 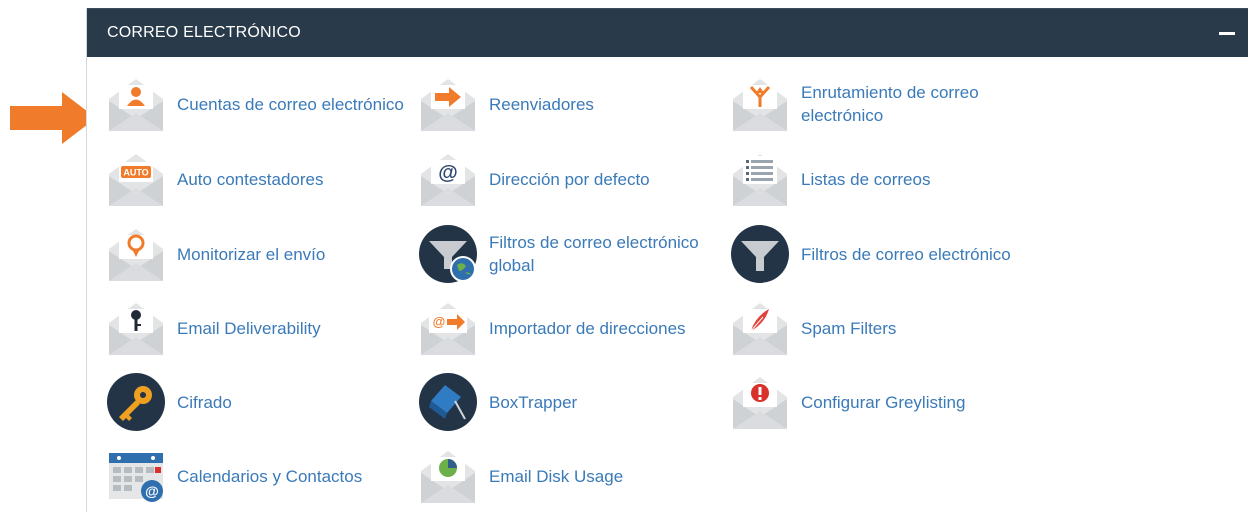 What do you see at coordinates (760, 328) in the screenshot?
I see `spam-filters-icon` at bounding box center [760, 328].